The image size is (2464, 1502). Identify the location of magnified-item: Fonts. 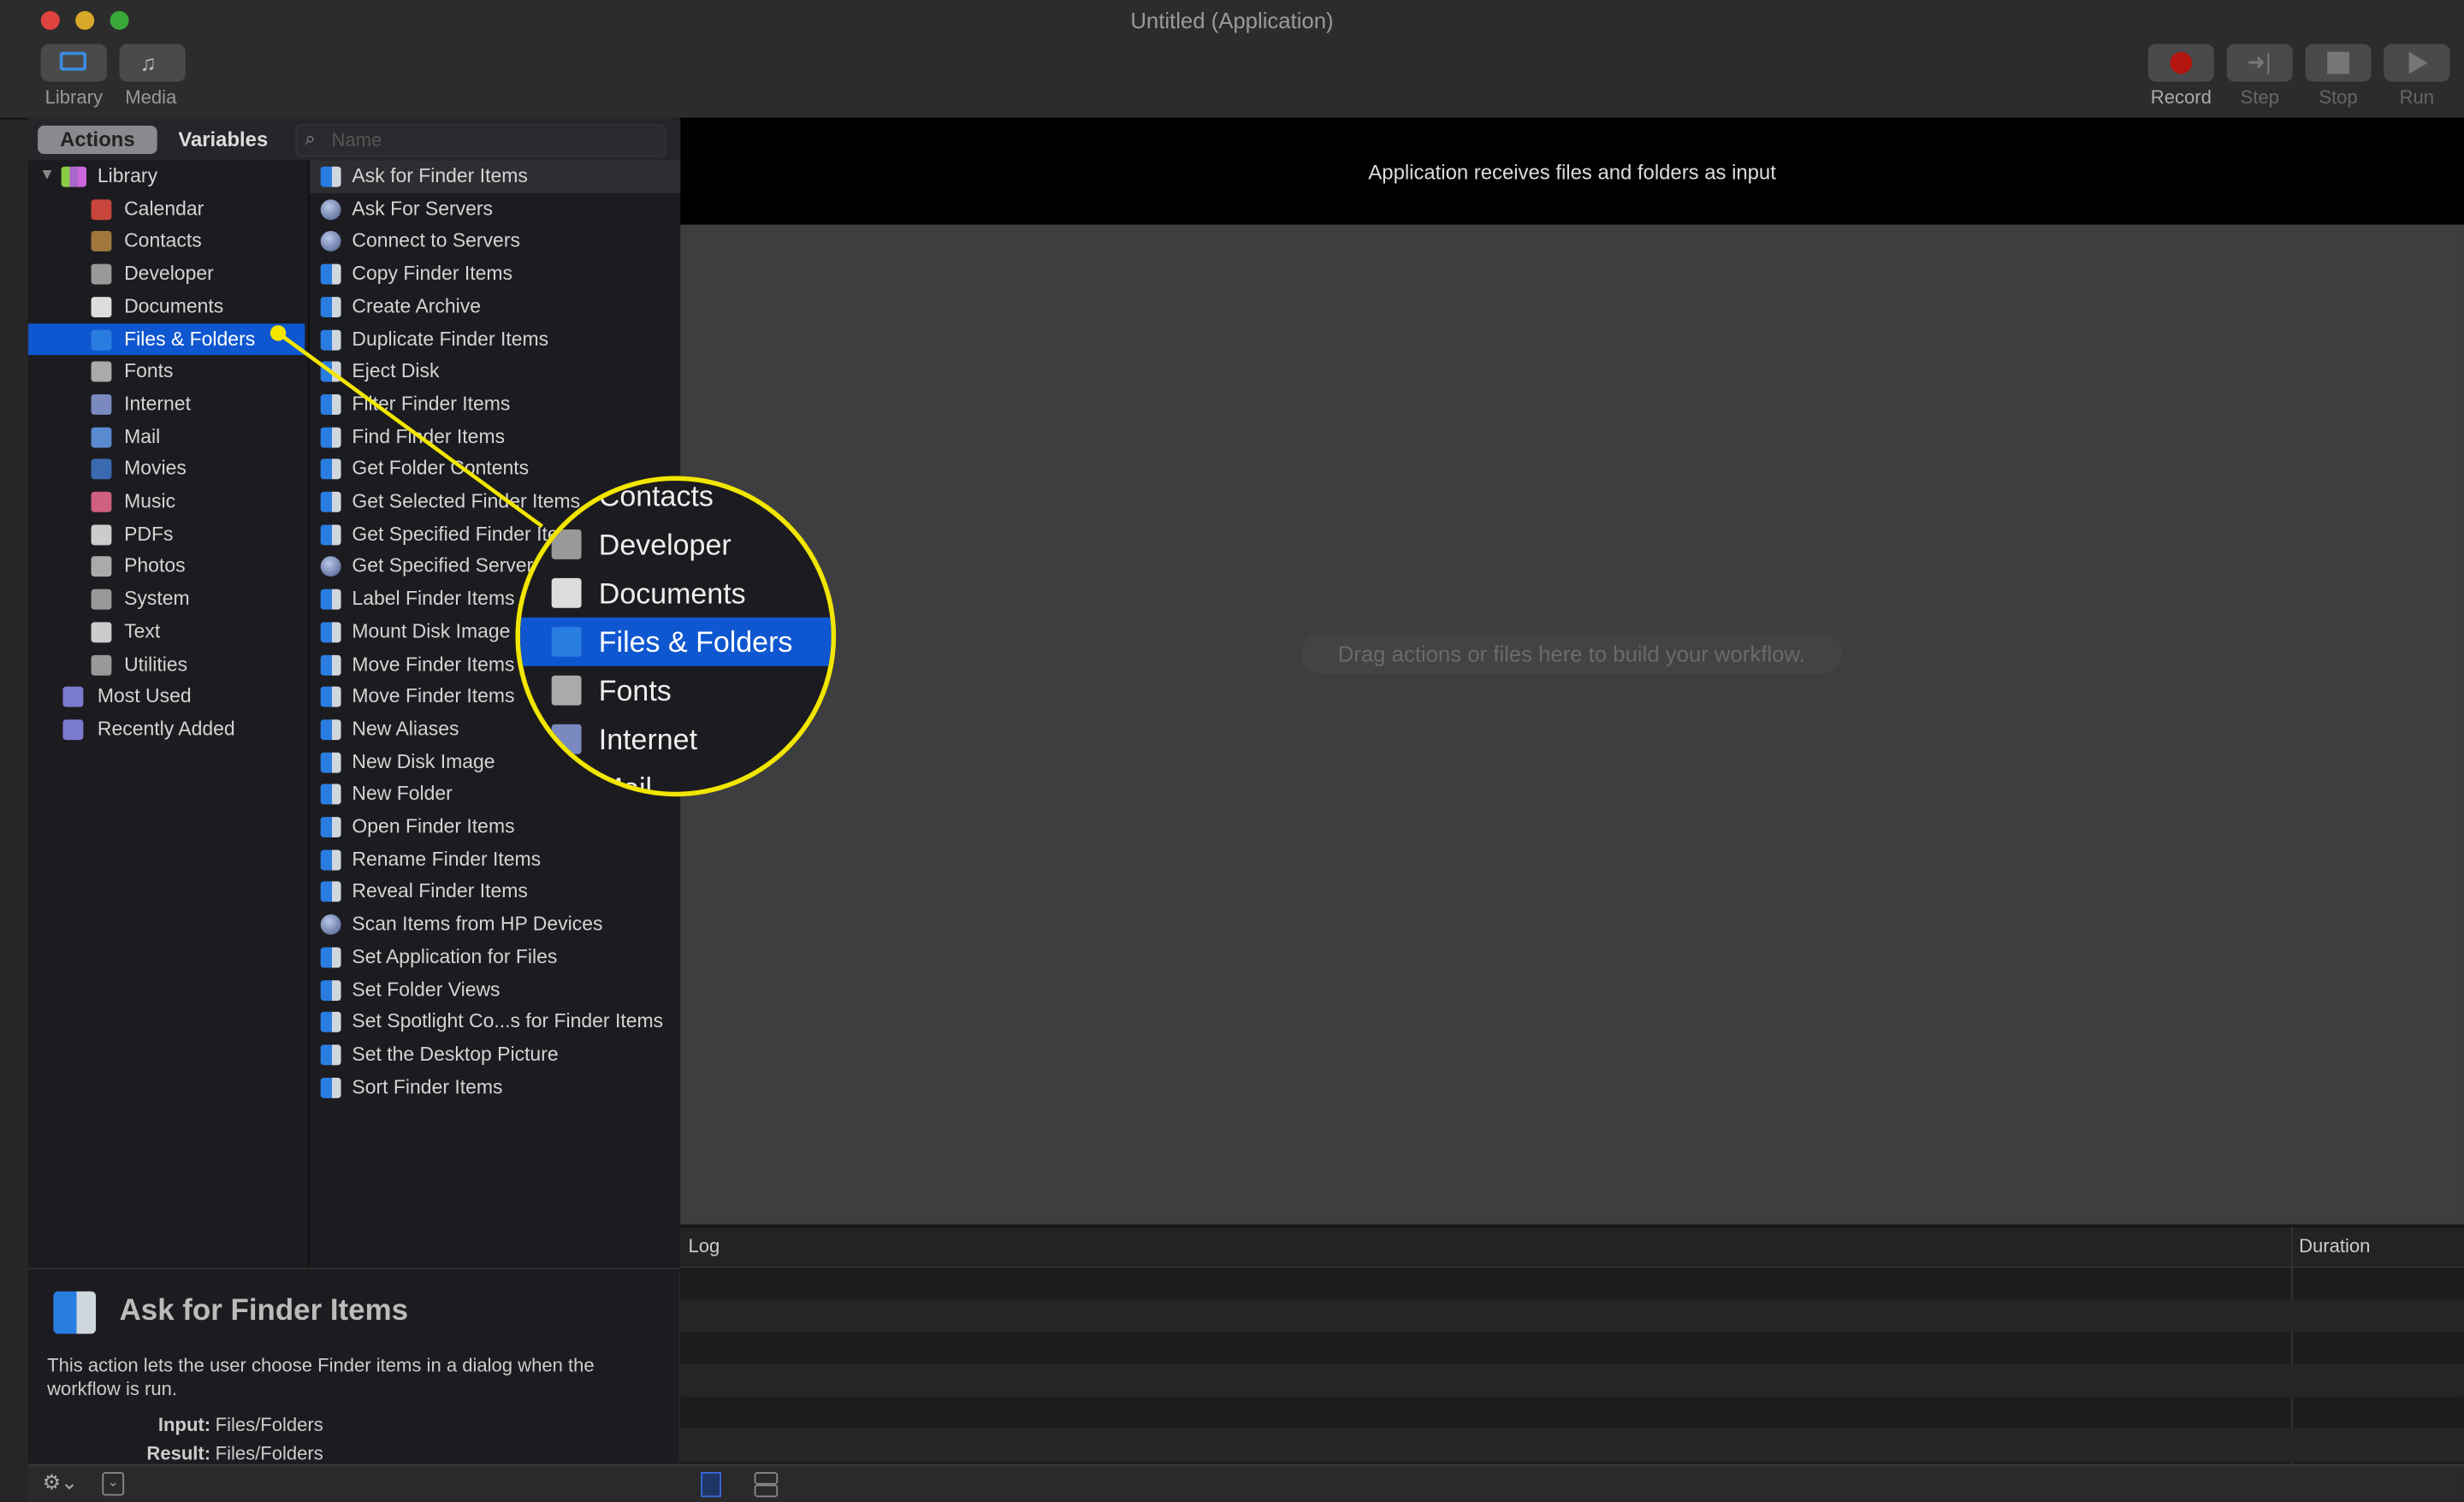
(676, 690).